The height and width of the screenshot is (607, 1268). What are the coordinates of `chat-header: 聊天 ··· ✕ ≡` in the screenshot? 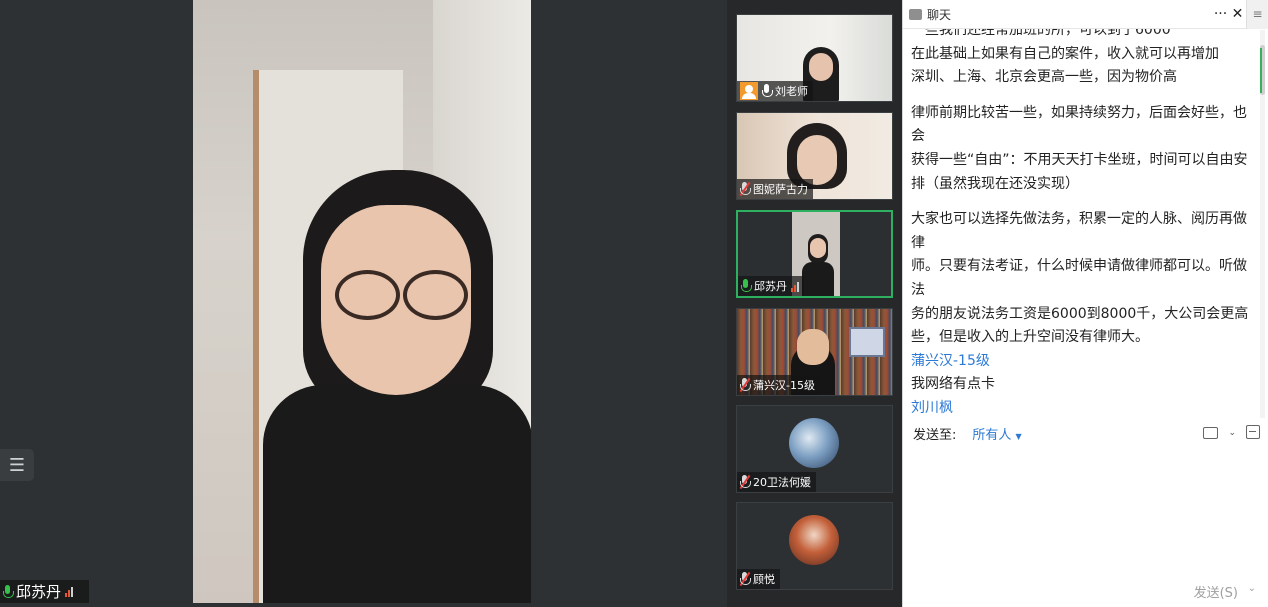 It's located at (1085, 14).